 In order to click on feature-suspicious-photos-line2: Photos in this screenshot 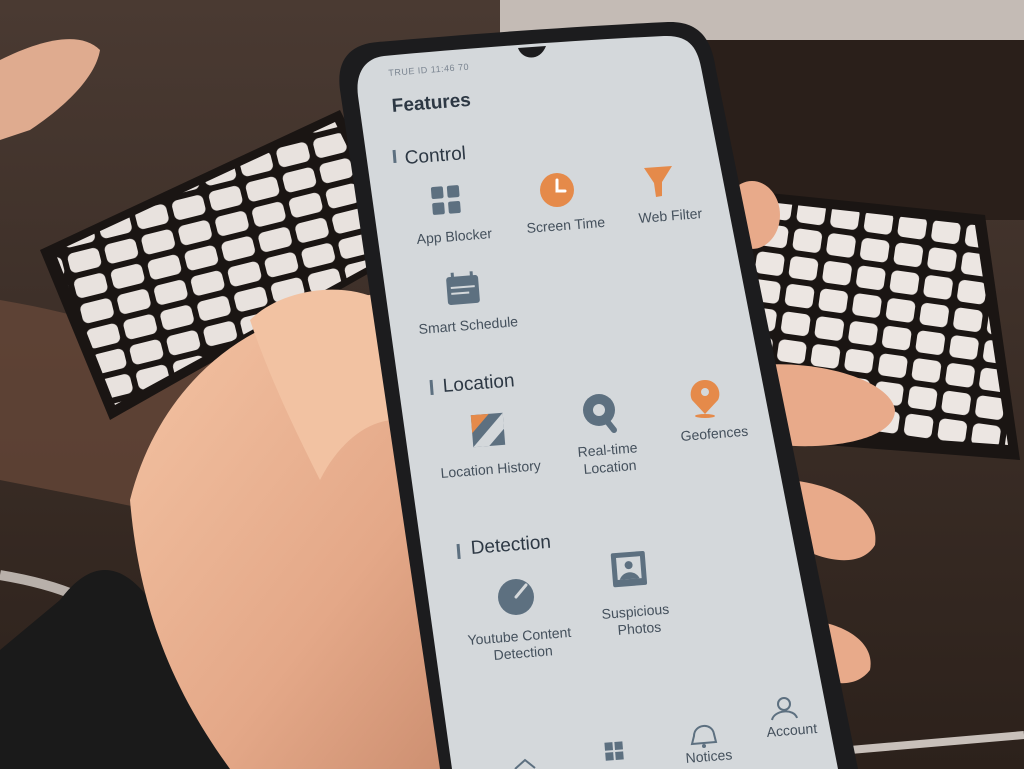, I will do `click(639, 629)`.